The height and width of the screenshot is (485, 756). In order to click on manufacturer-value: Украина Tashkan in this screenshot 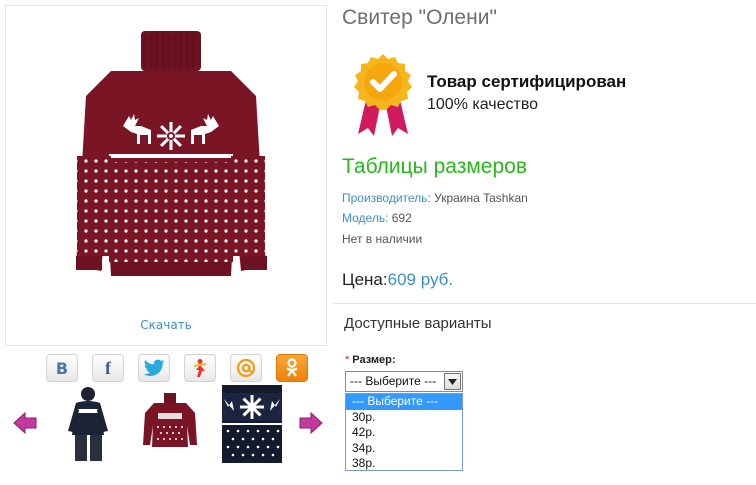, I will do `click(481, 198)`.